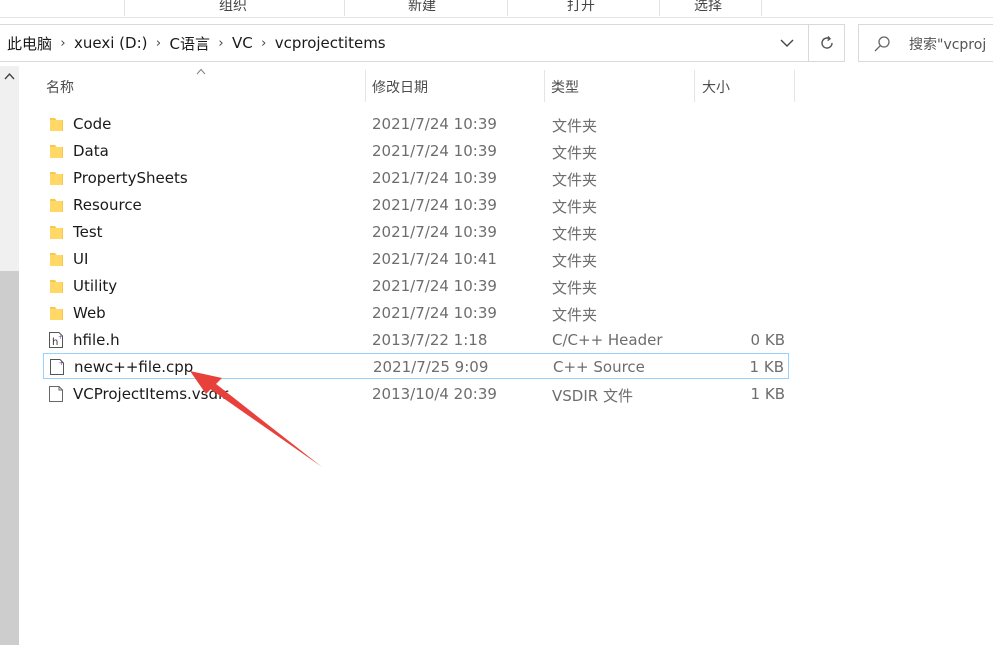 This screenshot has width=993, height=645. I want to click on file-name: newc++file.cpp, so click(134, 367).